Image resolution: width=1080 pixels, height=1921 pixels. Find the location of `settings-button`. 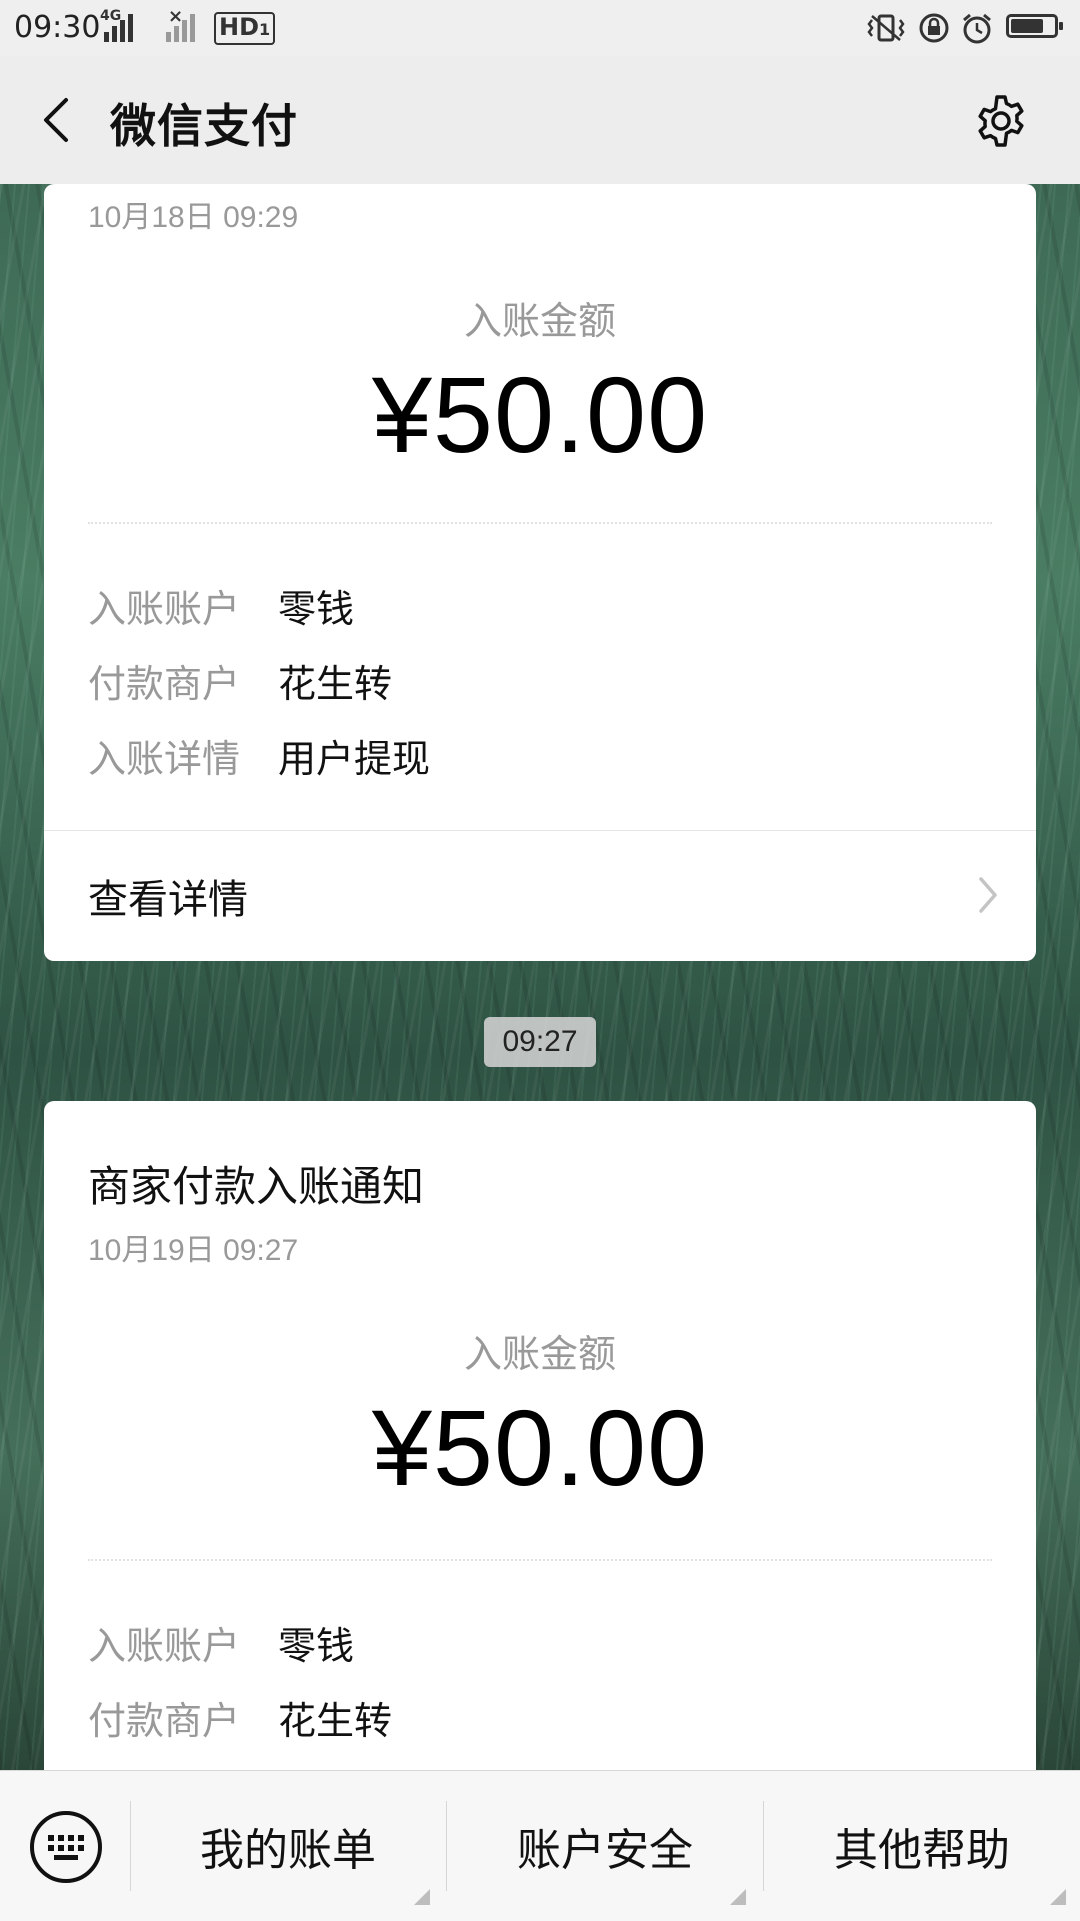

settings-button is located at coordinates (1001, 121).